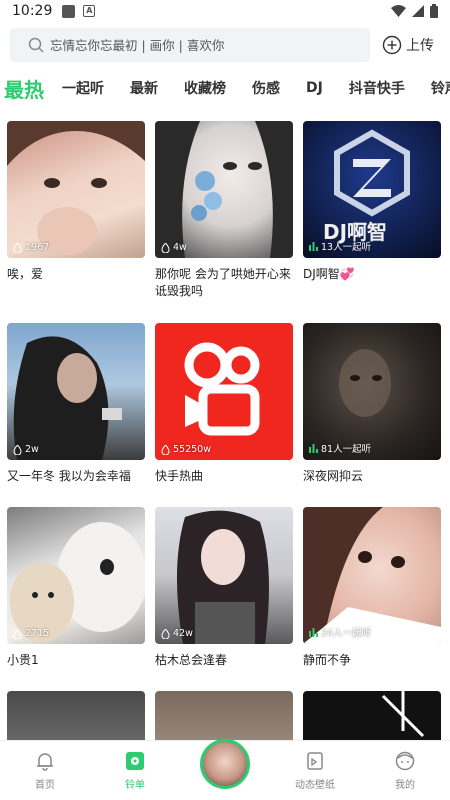 This screenshot has width=450, height=800. I want to click on listeners-count: 81人一起听, so click(340, 448).